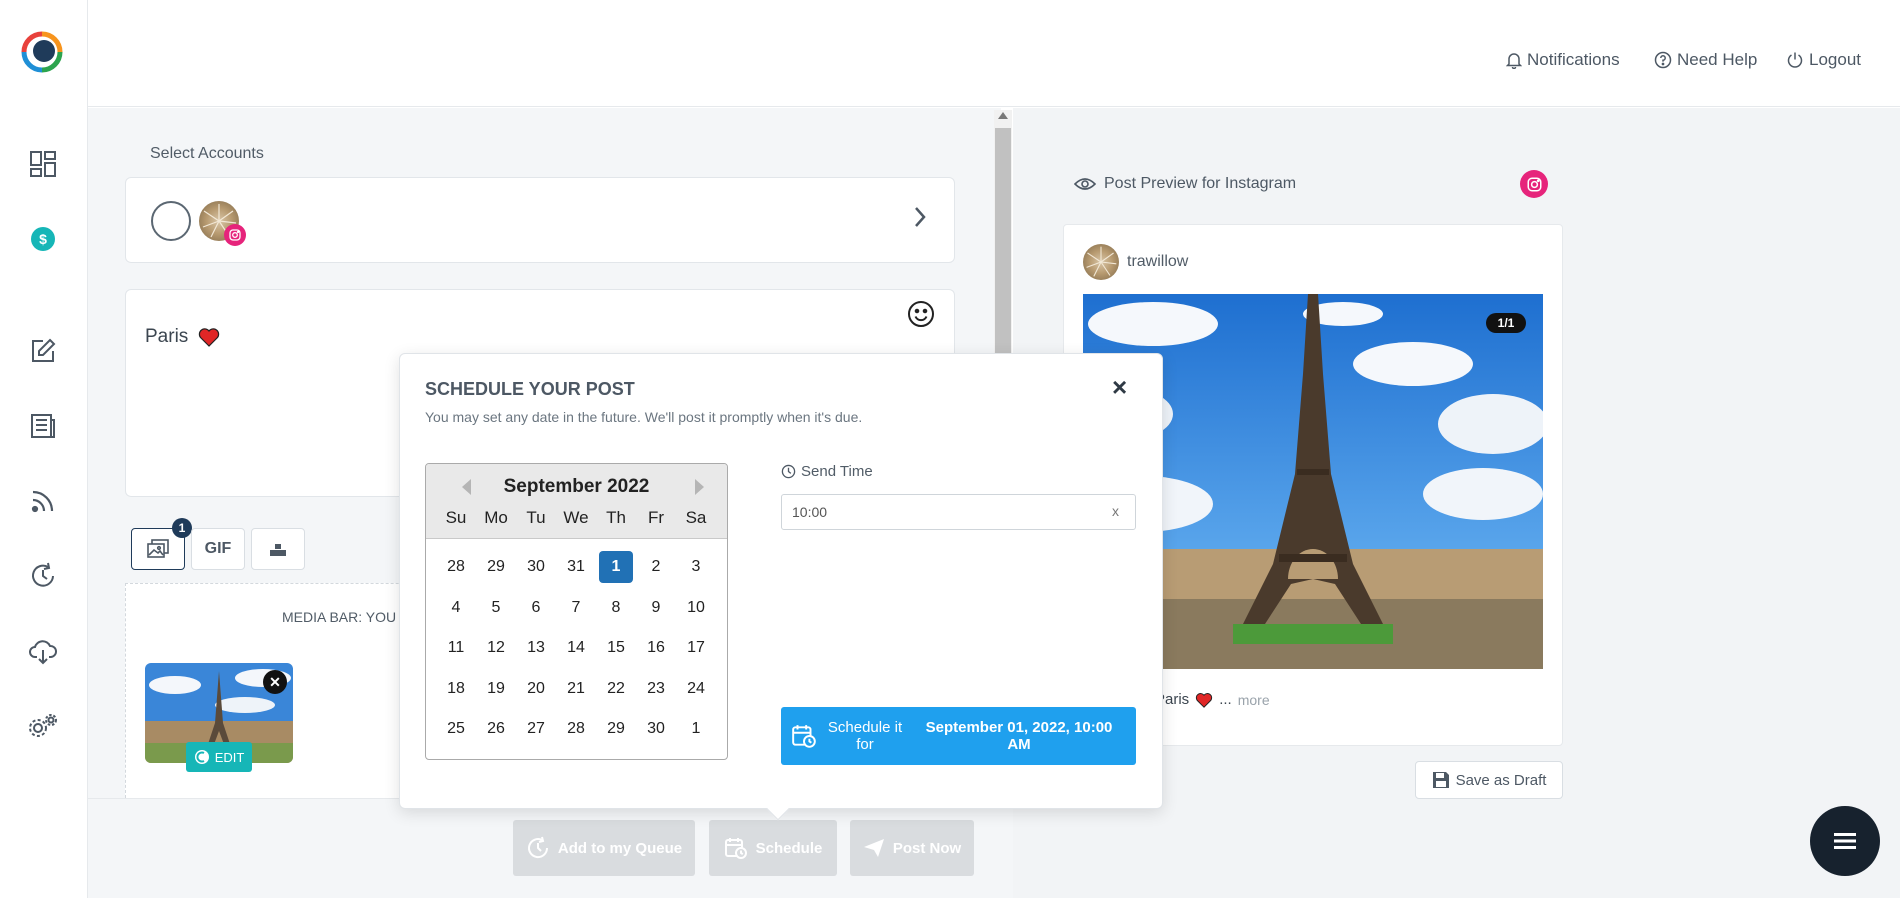 This screenshot has height=898, width=1900. Describe the element at coordinates (456, 729) in the screenshot. I see `calendar-day: 25` at that location.